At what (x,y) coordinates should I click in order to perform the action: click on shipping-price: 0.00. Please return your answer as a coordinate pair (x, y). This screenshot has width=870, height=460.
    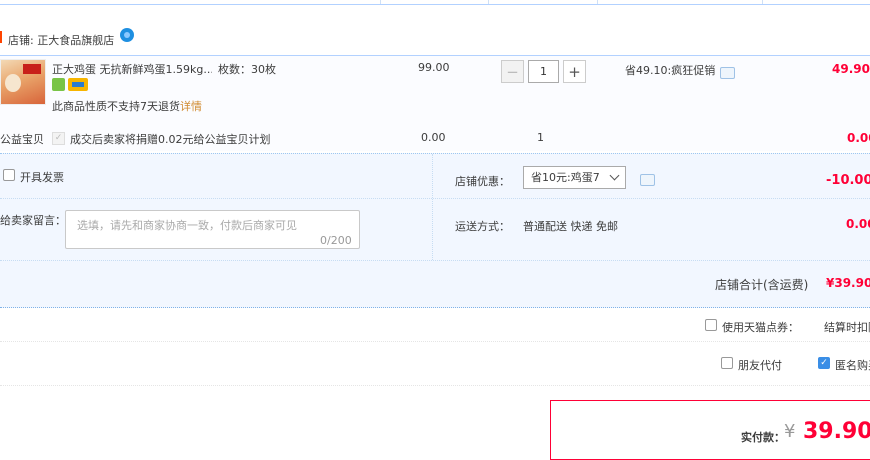
    Looking at the image, I should click on (858, 224).